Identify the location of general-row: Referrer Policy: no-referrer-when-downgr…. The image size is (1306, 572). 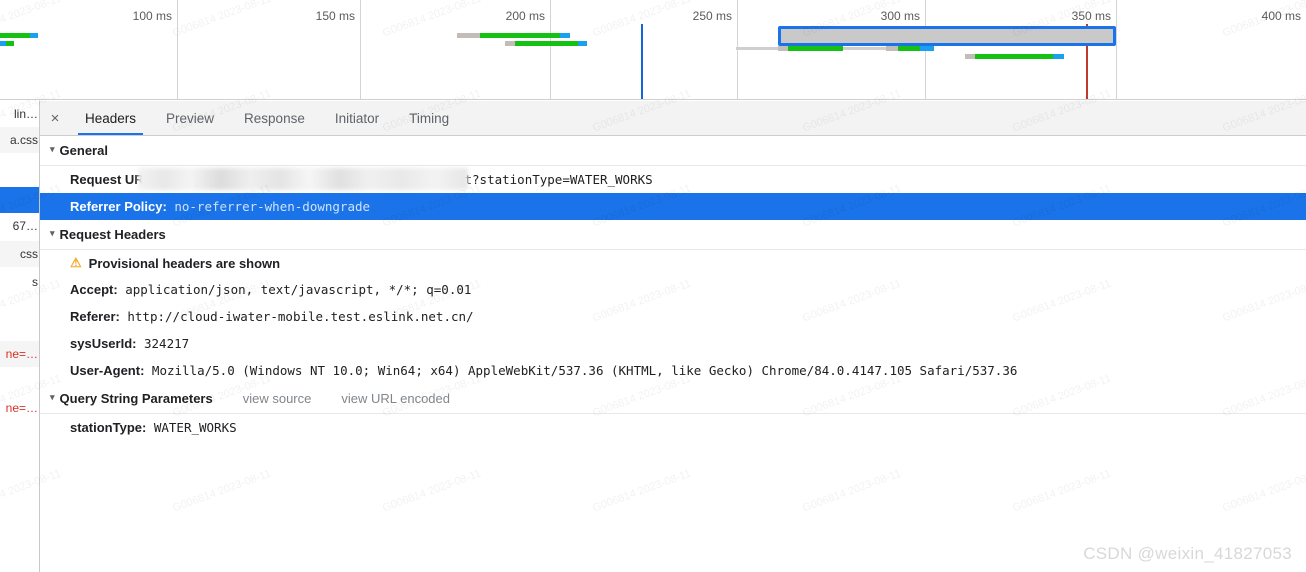
(673, 206).